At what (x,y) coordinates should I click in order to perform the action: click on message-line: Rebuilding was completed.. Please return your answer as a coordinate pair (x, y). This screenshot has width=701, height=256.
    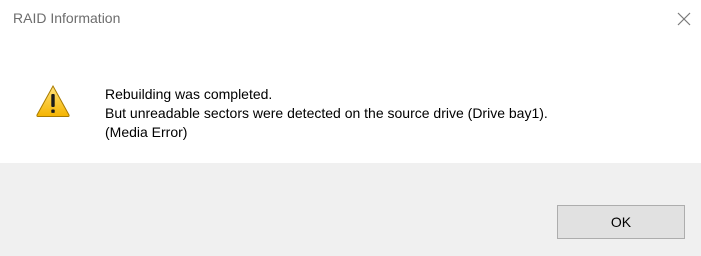
    Looking at the image, I should click on (189, 94).